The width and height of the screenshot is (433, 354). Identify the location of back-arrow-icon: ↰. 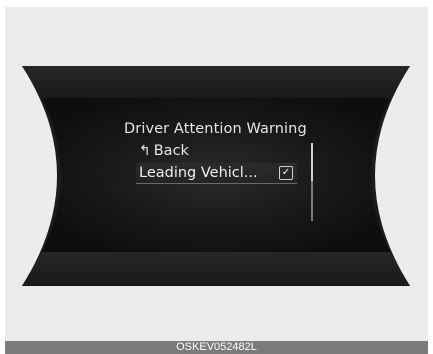
(145, 151).